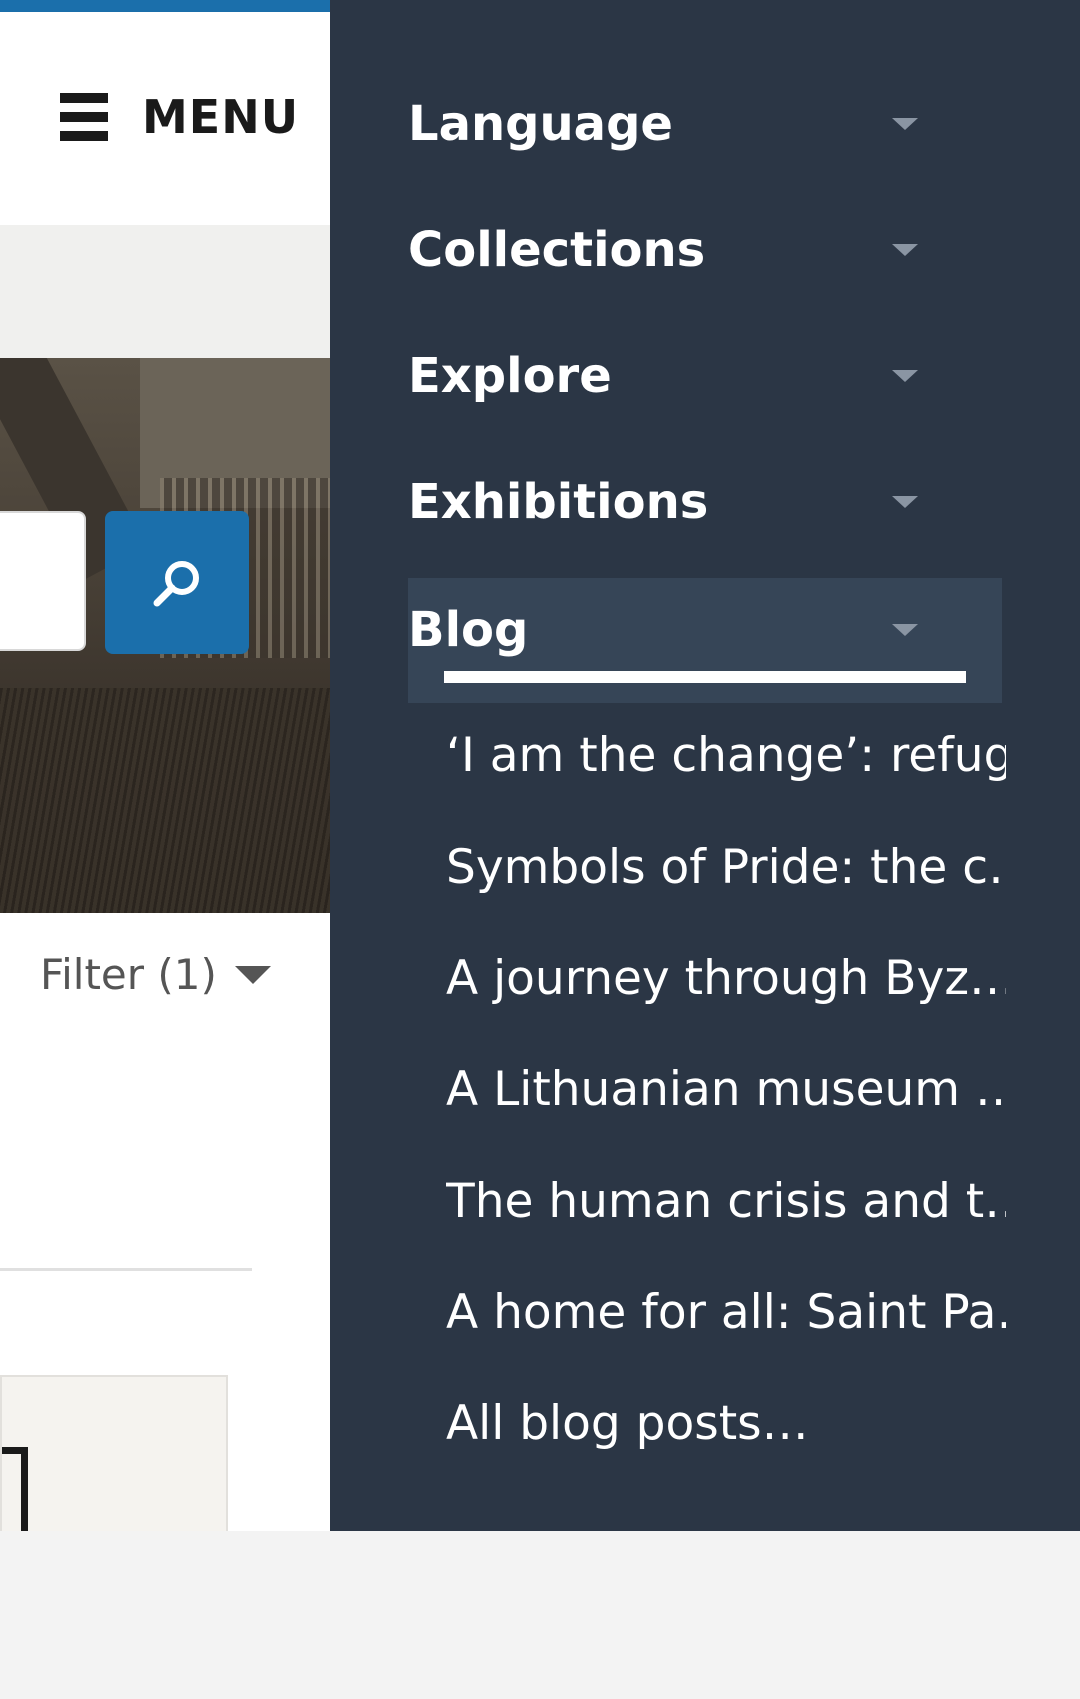  I want to click on filter-dropdown: Filter (1), so click(155, 974).